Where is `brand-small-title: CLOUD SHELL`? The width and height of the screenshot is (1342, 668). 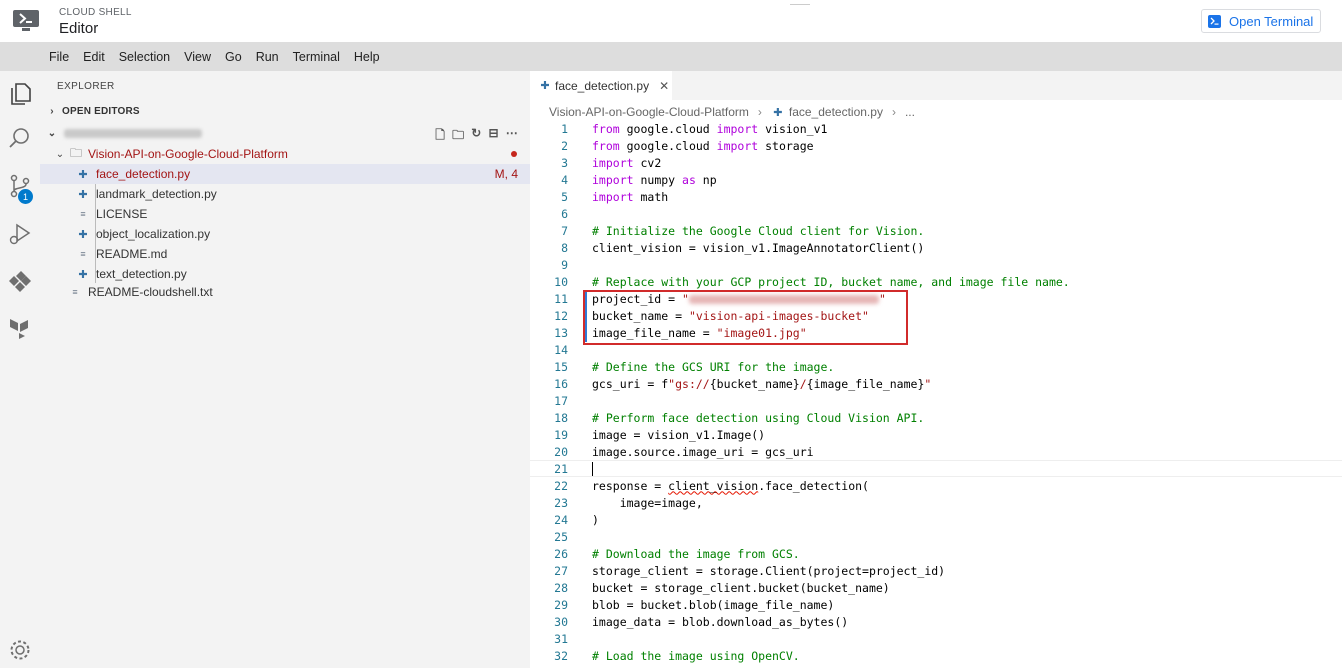
brand-small-title: CLOUD SHELL is located at coordinates (95, 12).